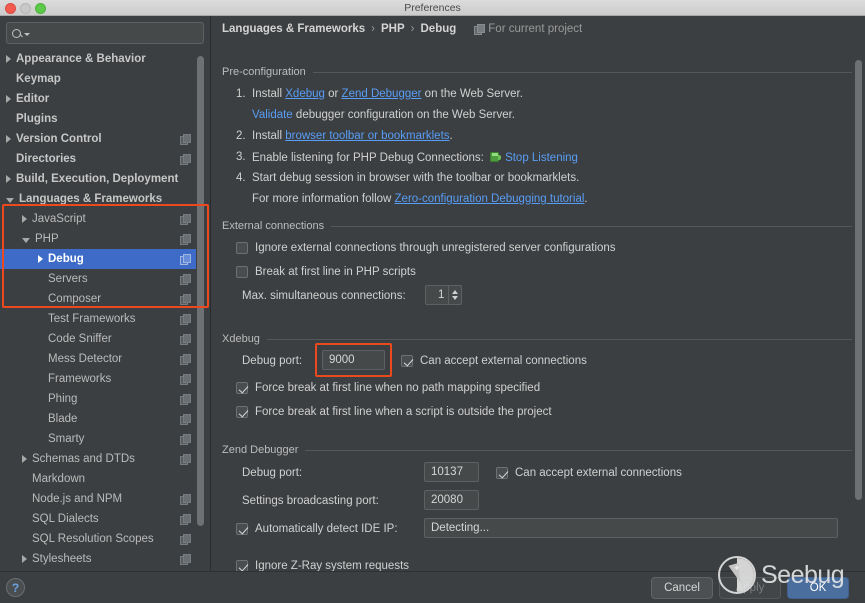 The image size is (865, 603). I want to click on help-icon: ?, so click(15, 587).